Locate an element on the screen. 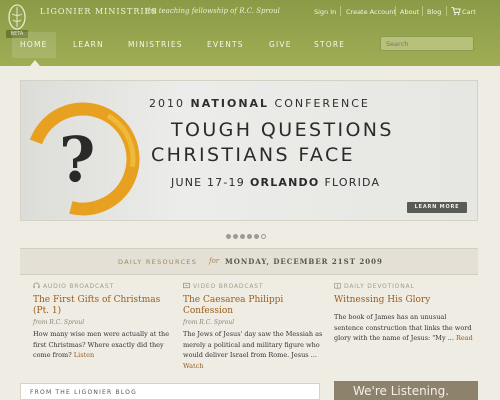  daily-date: MONDAY, DECEMBER 21ST 2009 is located at coordinates (304, 261).